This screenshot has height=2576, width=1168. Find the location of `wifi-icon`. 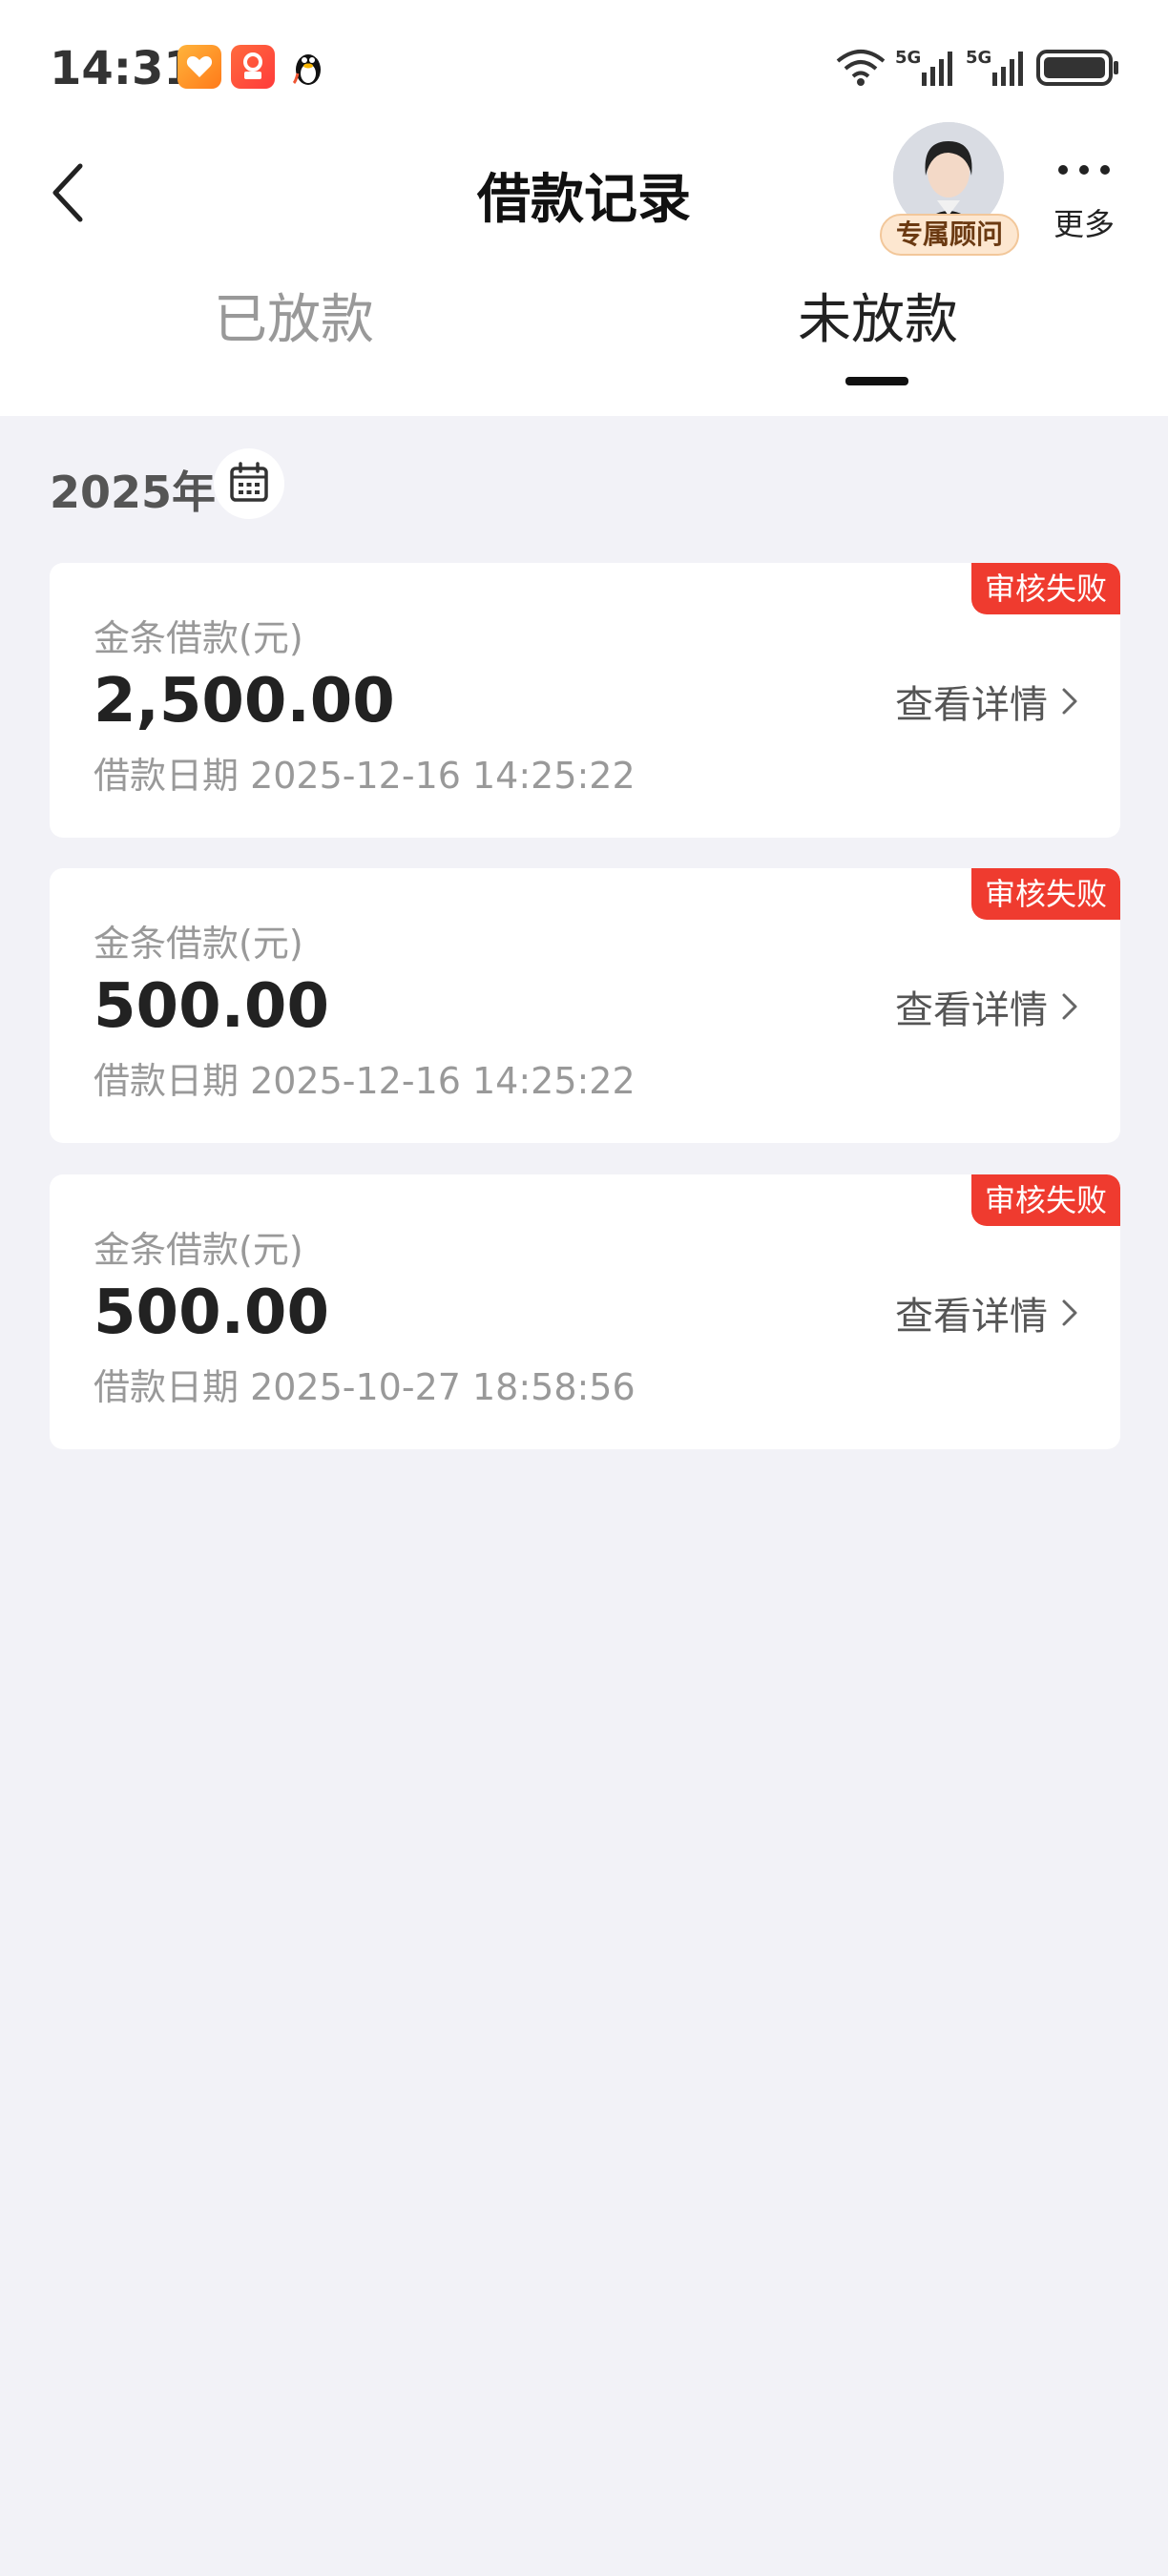

wifi-icon is located at coordinates (861, 68).